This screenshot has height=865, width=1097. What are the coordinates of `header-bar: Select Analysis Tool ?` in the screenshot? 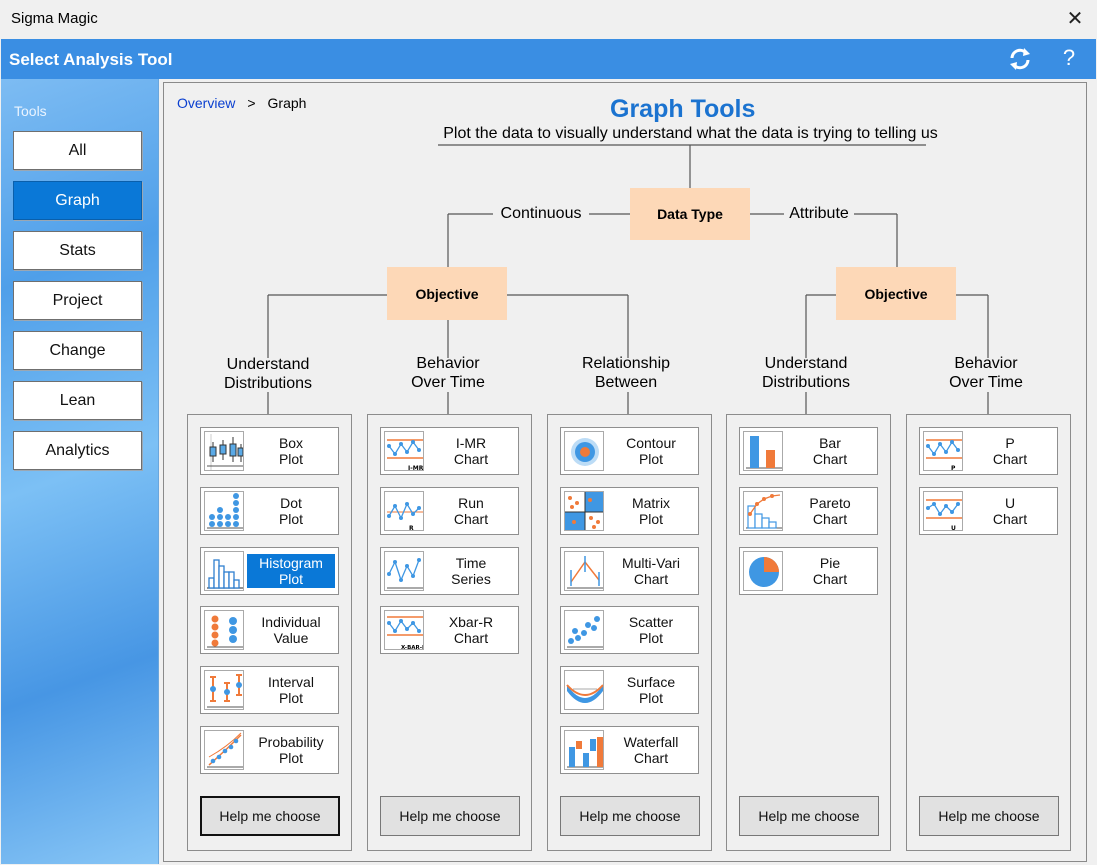 It's located at (548, 59).